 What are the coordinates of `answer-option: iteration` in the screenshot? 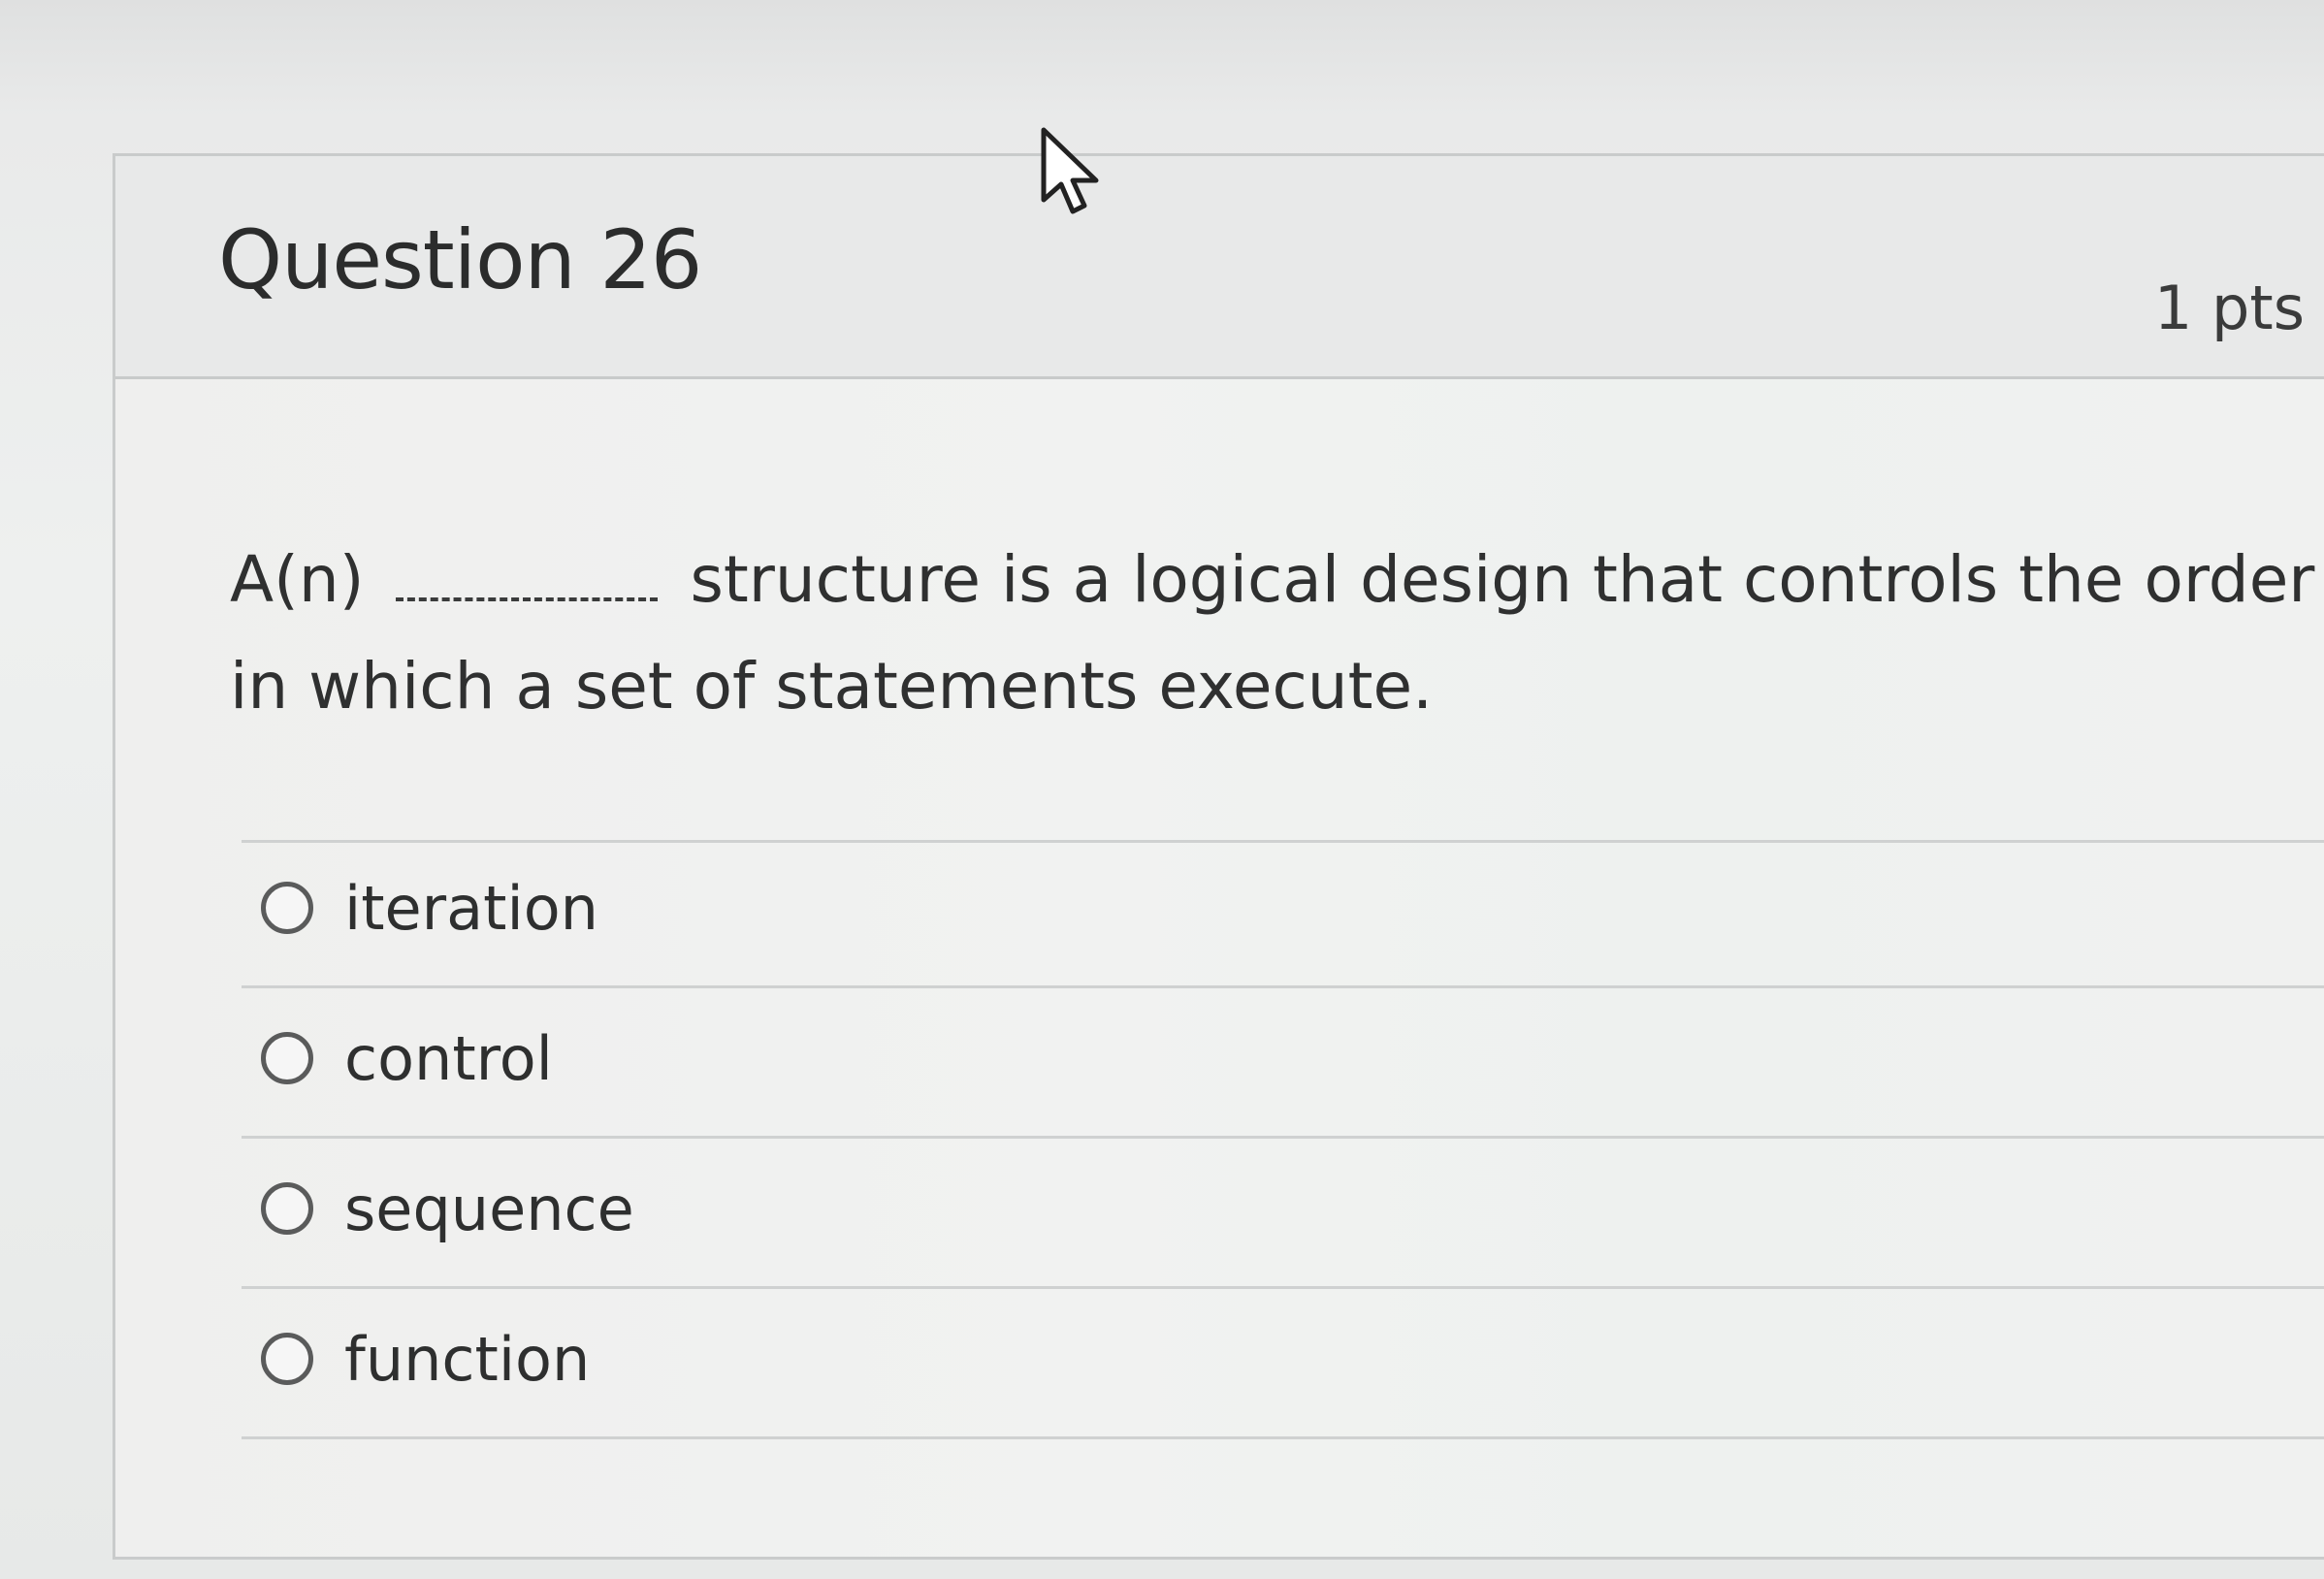 It's located at (429, 907).